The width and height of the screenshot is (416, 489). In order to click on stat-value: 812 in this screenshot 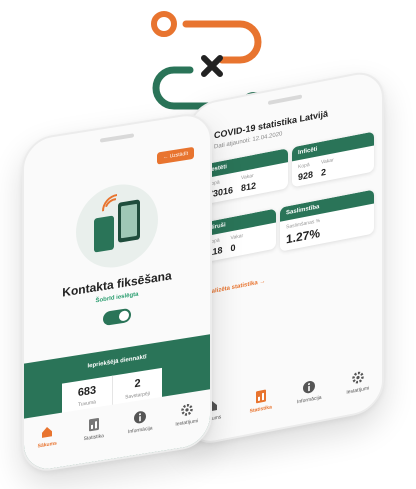, I will do `click(249, 187)`.